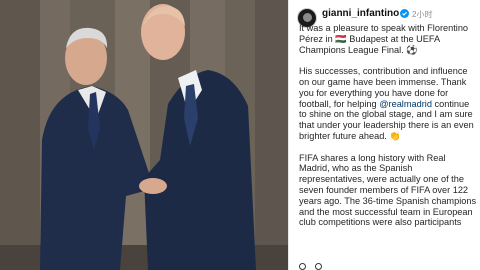 The width and height of the screenshot is (480, 270). What do you see at coordinates (405, 104) in the screenshot?
I see `mention-link-realmadrid: @realmadrid` at bounding box center [405, 104].